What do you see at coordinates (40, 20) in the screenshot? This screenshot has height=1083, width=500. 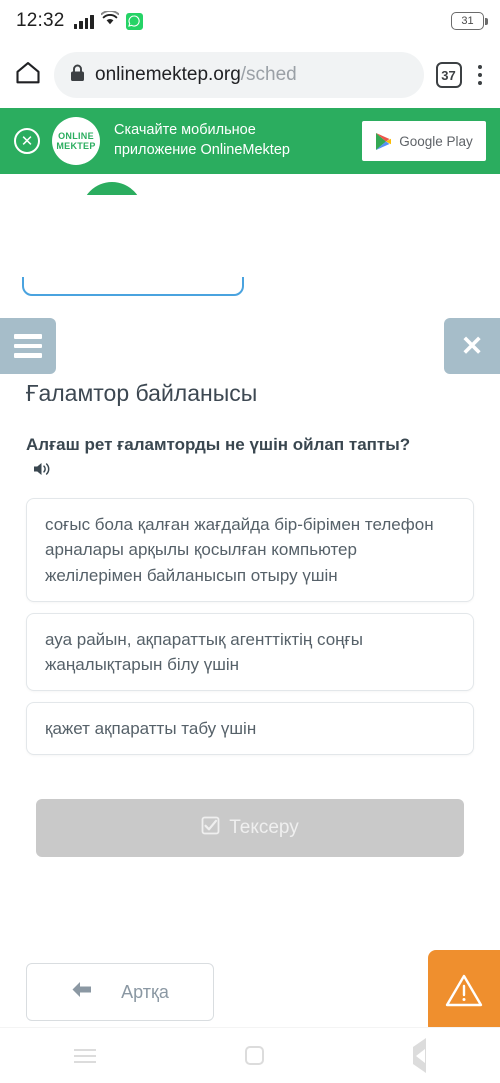 I see `status-time: 12:32` at bounding box center [40, 20].